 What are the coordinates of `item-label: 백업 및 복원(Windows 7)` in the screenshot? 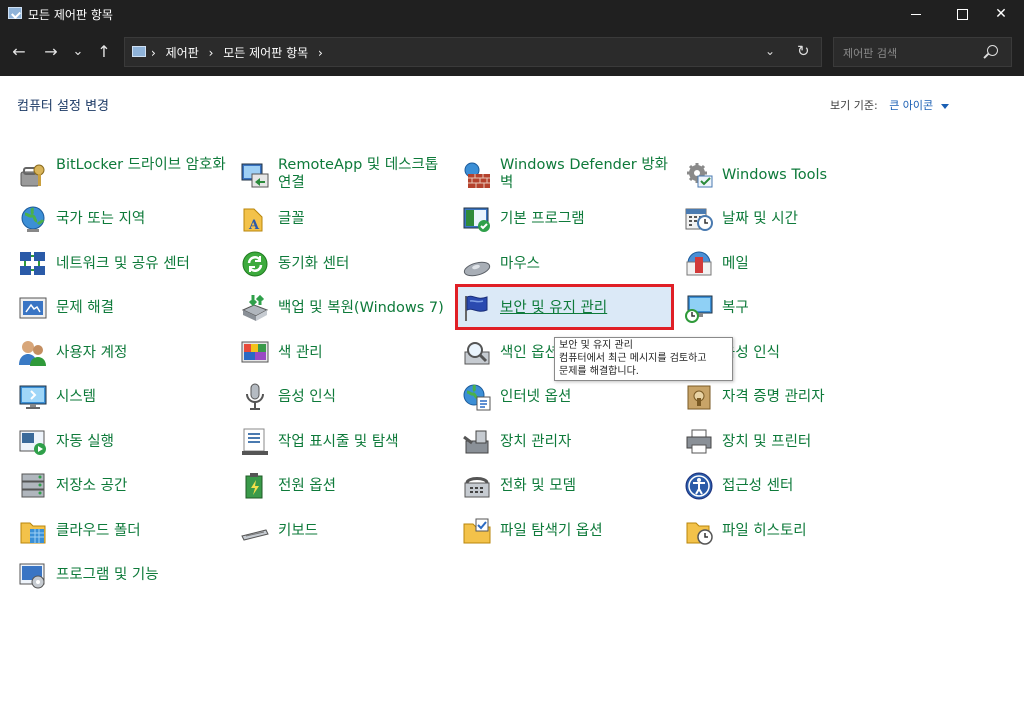 It's located at (361, 308).